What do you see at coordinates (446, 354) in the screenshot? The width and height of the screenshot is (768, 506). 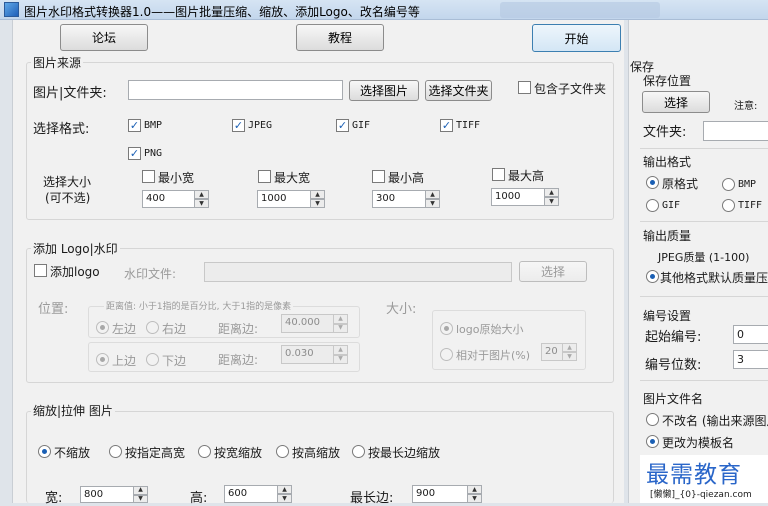 I see `relative-size-radio` at bounding box center [446, 354].